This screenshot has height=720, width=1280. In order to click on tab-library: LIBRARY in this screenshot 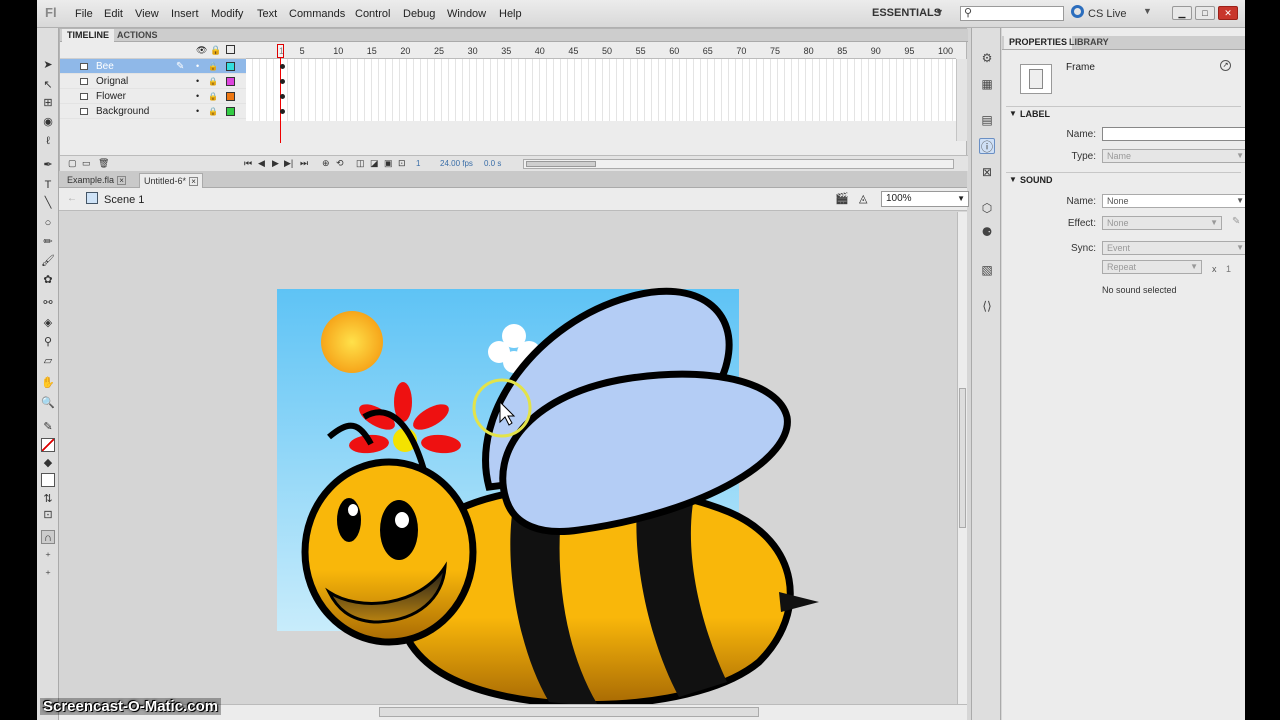, I will do `click(1089, 42)`.